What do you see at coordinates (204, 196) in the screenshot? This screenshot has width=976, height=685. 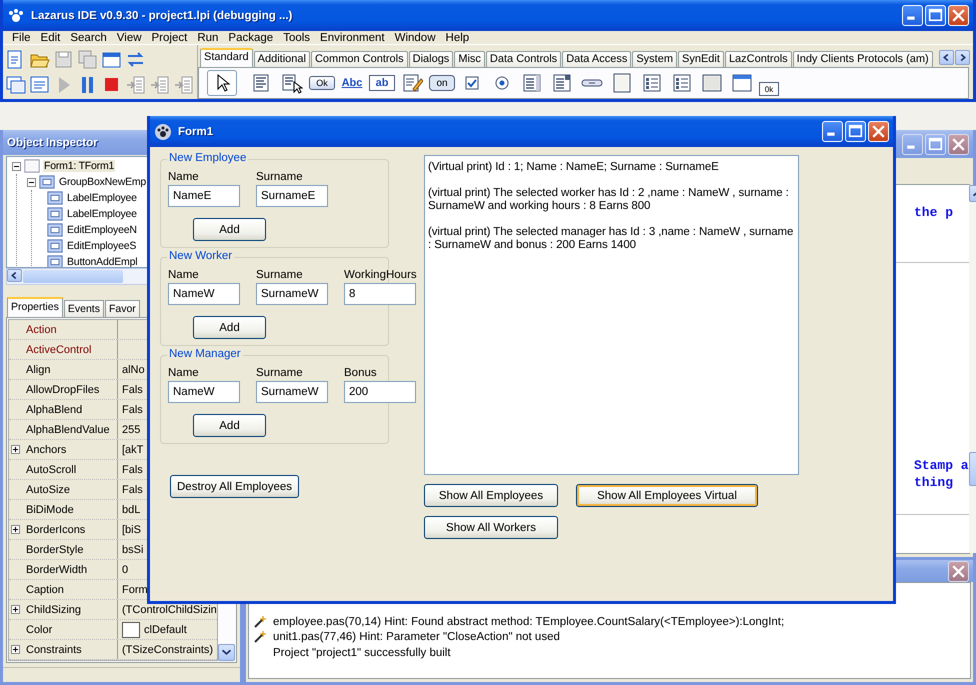 I see `input-field: NameE` at bounding box center [204, 196].